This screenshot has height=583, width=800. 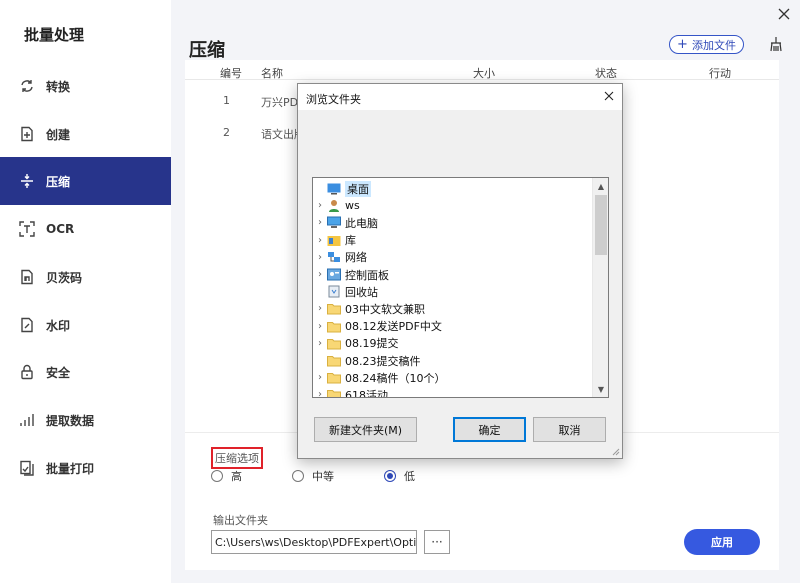 What do you see at coordinates (85, 181) in the screenshot?
I see `sidebar-item-compress: 压缩` at bounding box center [85, 181].